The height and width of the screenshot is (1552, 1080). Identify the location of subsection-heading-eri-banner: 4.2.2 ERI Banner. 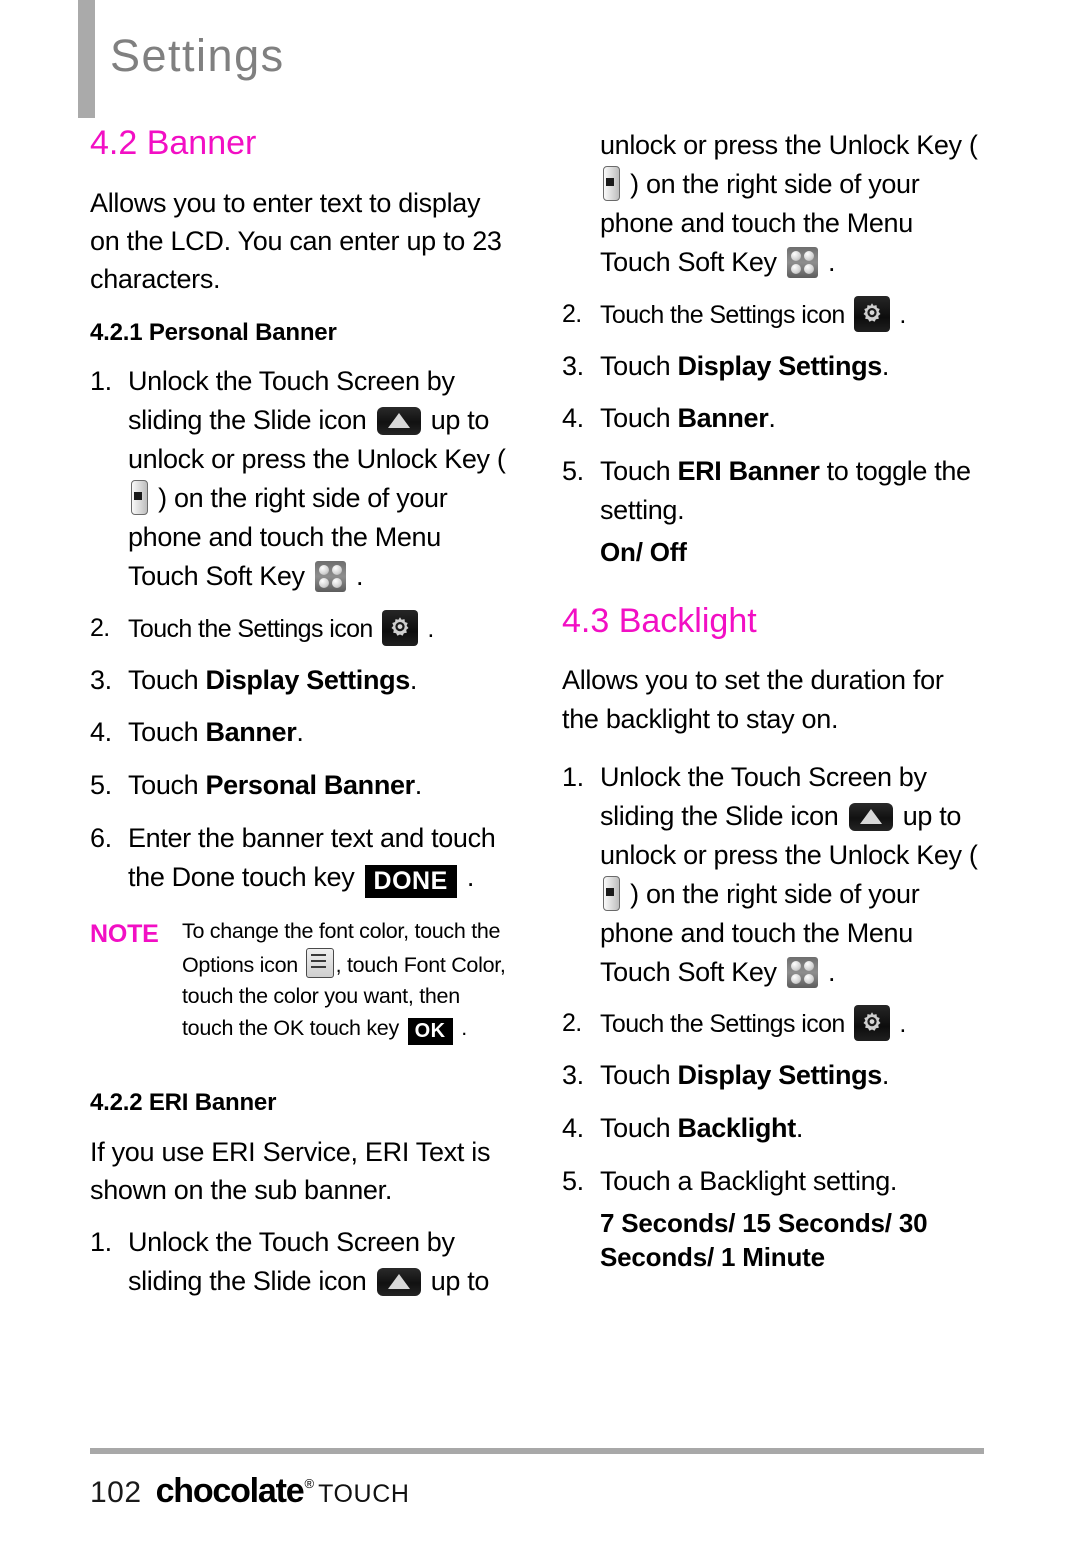
(183, 1103).